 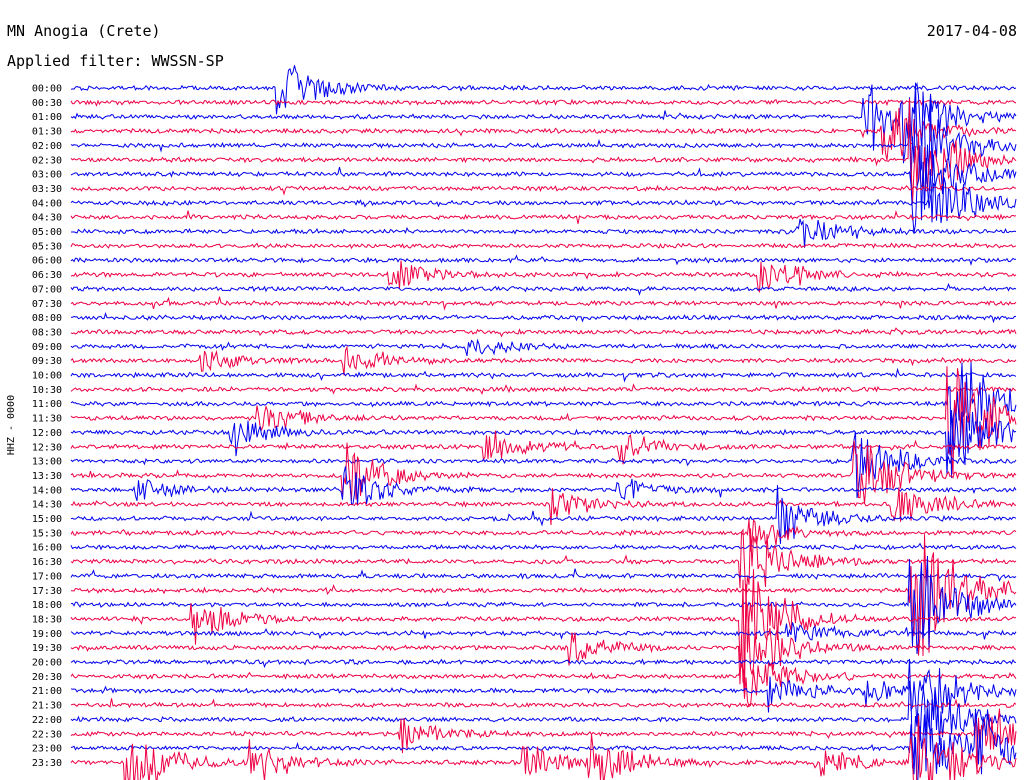 What do you see at coordinates (47, 419) in the screenshot?
I see `row-time-label: 11:30` at bounding box center [47, 419].